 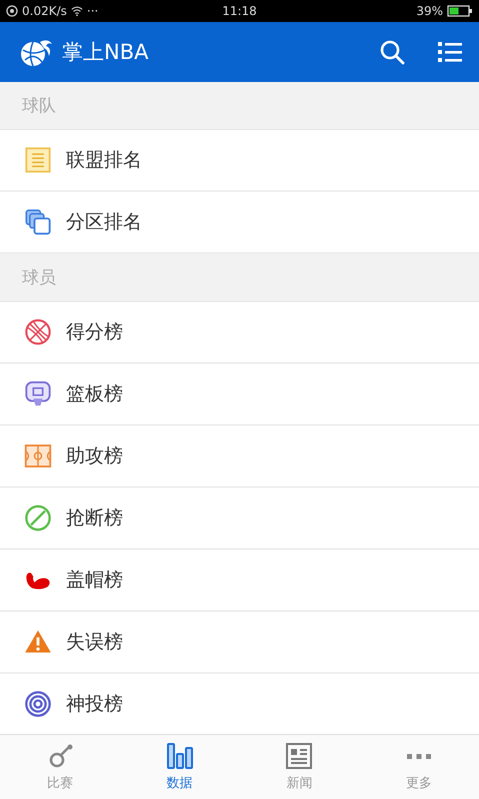 I want to click on battery-icon, so click(x=460, y=11).